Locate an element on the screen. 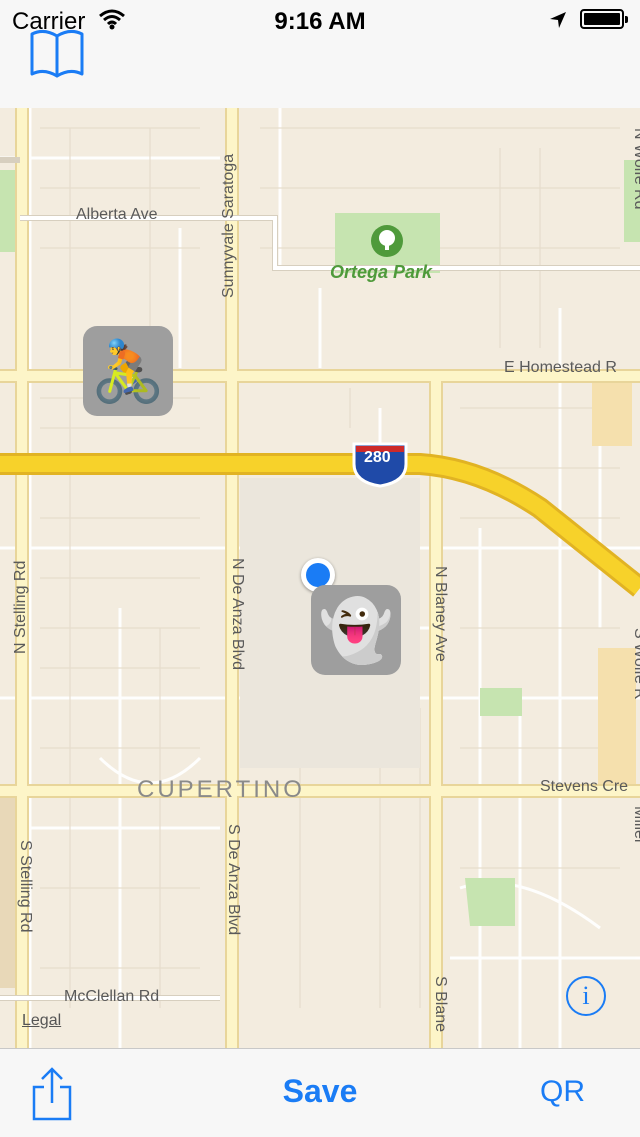 This screenshot has height=1137, width=640. street-stelling-s: S Stelling Rd is located at coordinates (25, 886).